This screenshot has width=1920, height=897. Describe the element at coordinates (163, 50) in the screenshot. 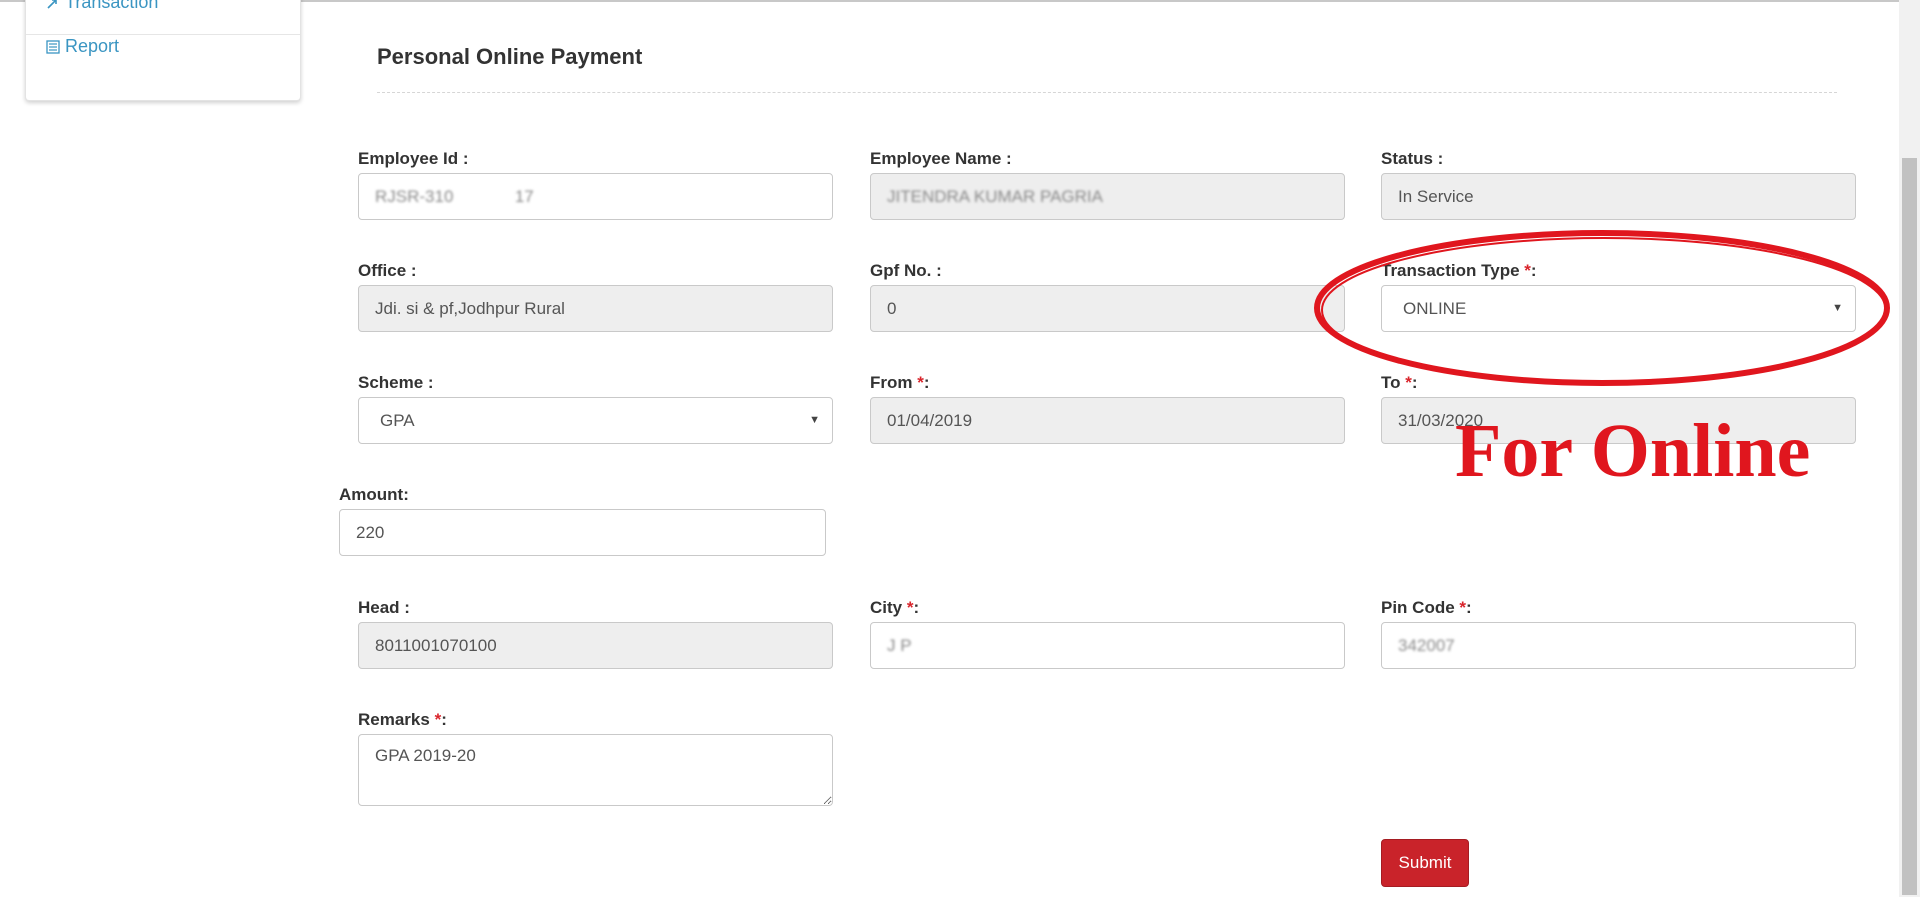

I see `sidebar-menu: Transaction Report` at that location.